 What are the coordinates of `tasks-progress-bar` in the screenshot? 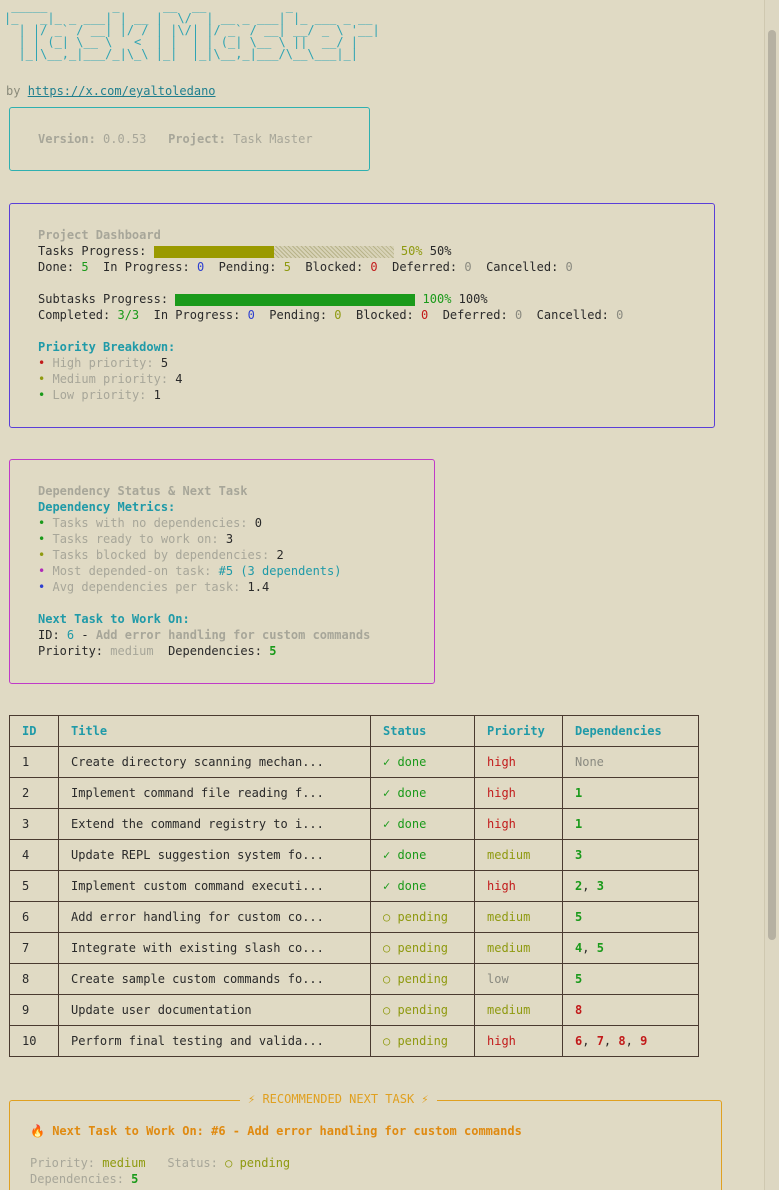 It's located at (273, 251).